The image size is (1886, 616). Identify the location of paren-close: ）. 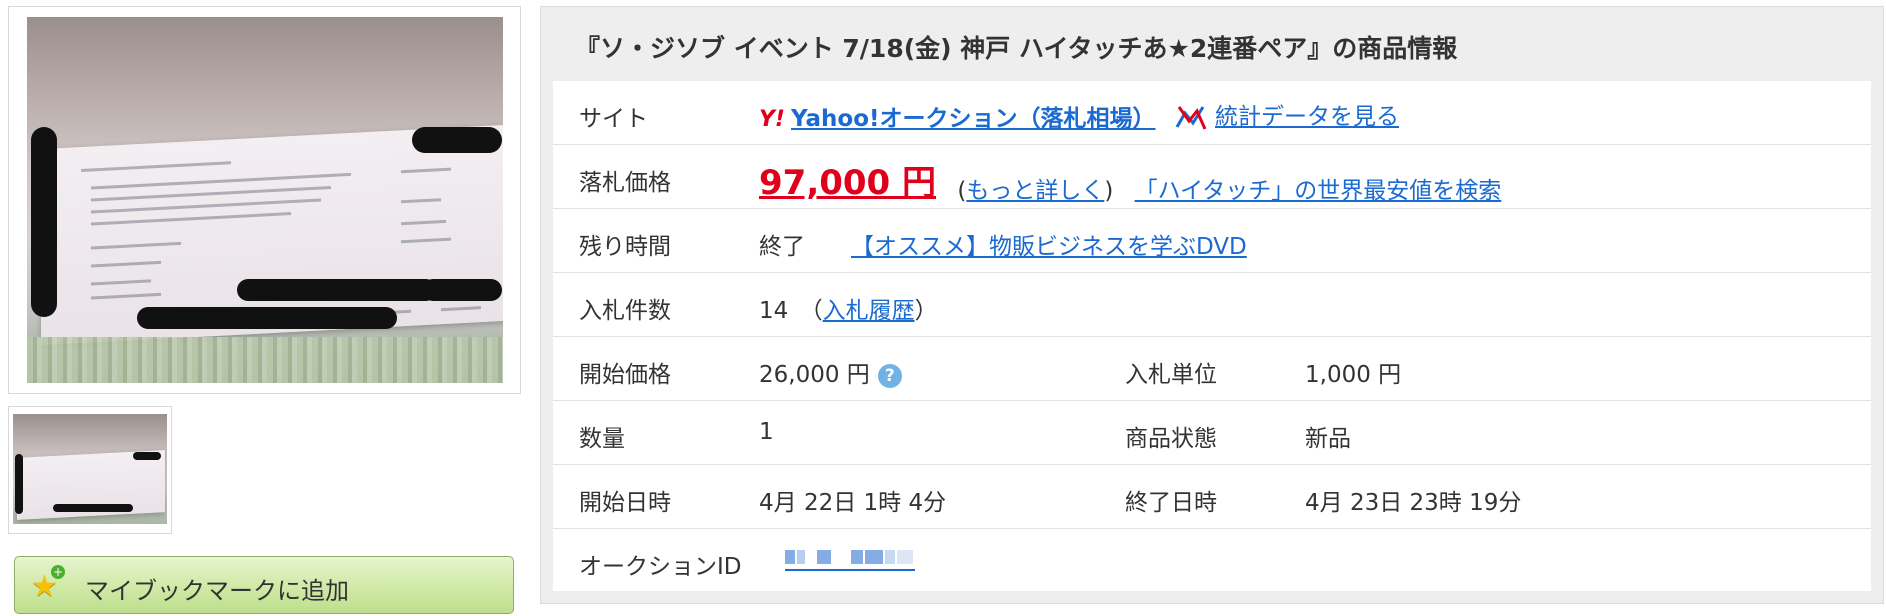
(926, 311).